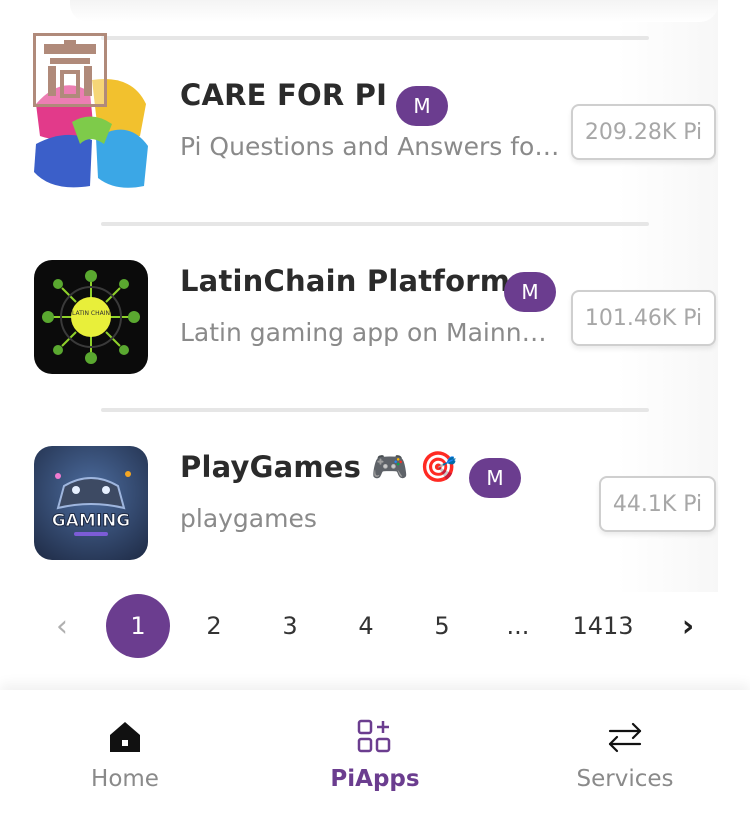 The height and width of the screenshot is (816, 750). Describe the element at coordinates (70, 70) in the screenshot. I see `logo-overlay-icon` at that location.